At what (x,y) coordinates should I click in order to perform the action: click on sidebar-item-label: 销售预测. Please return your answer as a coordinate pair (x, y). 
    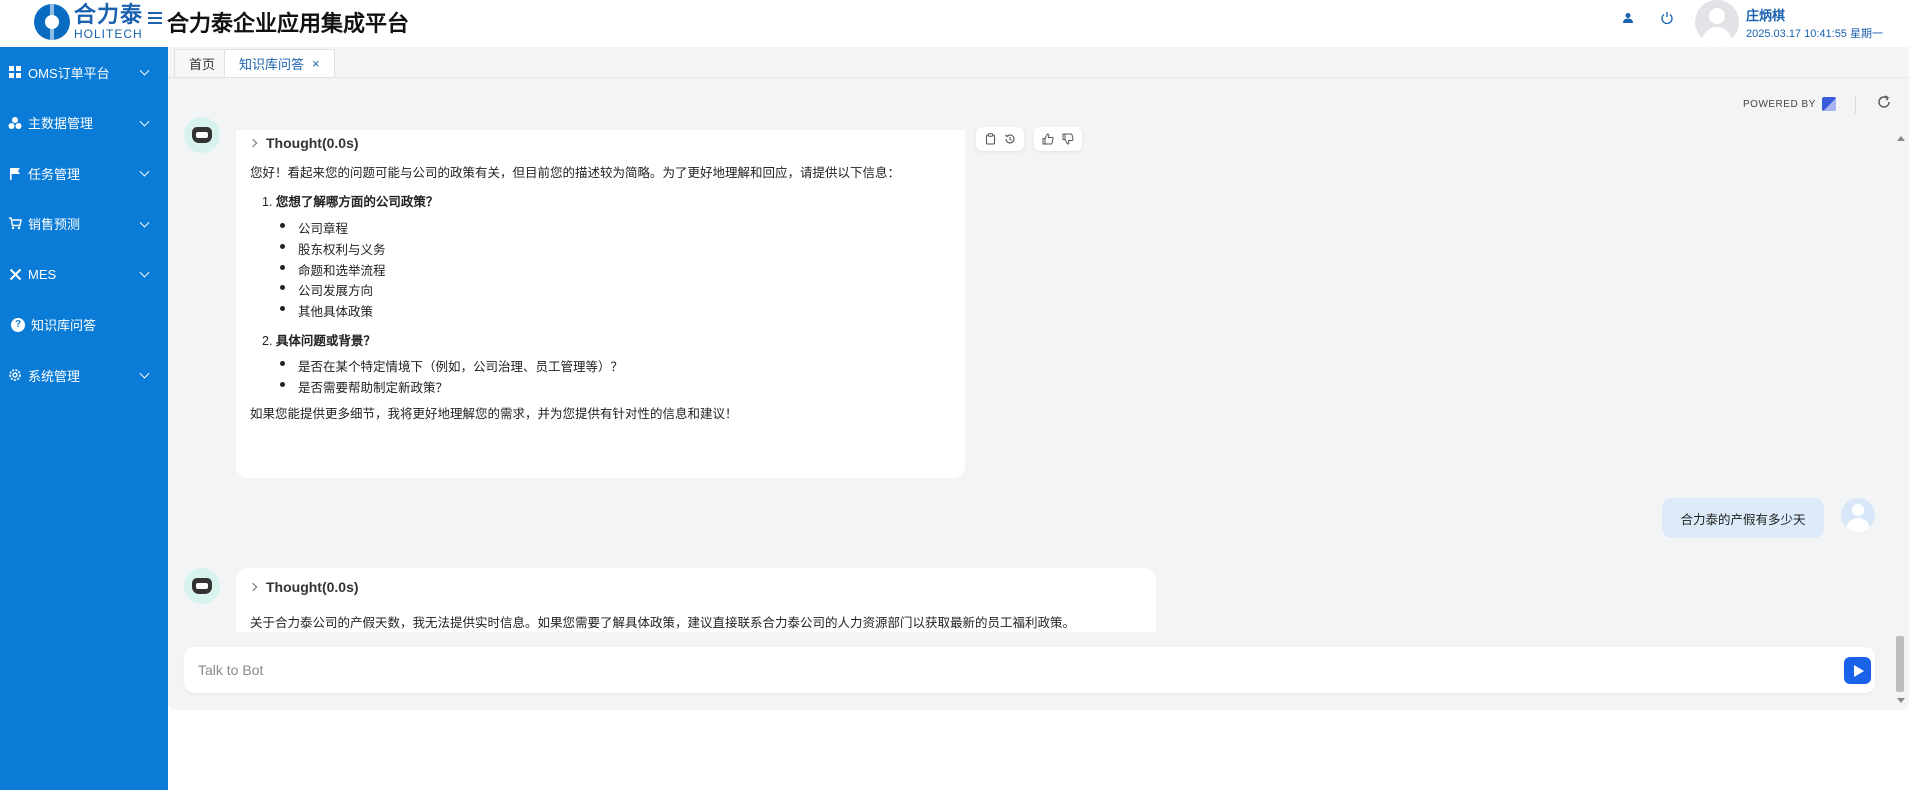
    Looking at the image, I should click on (54, 225).